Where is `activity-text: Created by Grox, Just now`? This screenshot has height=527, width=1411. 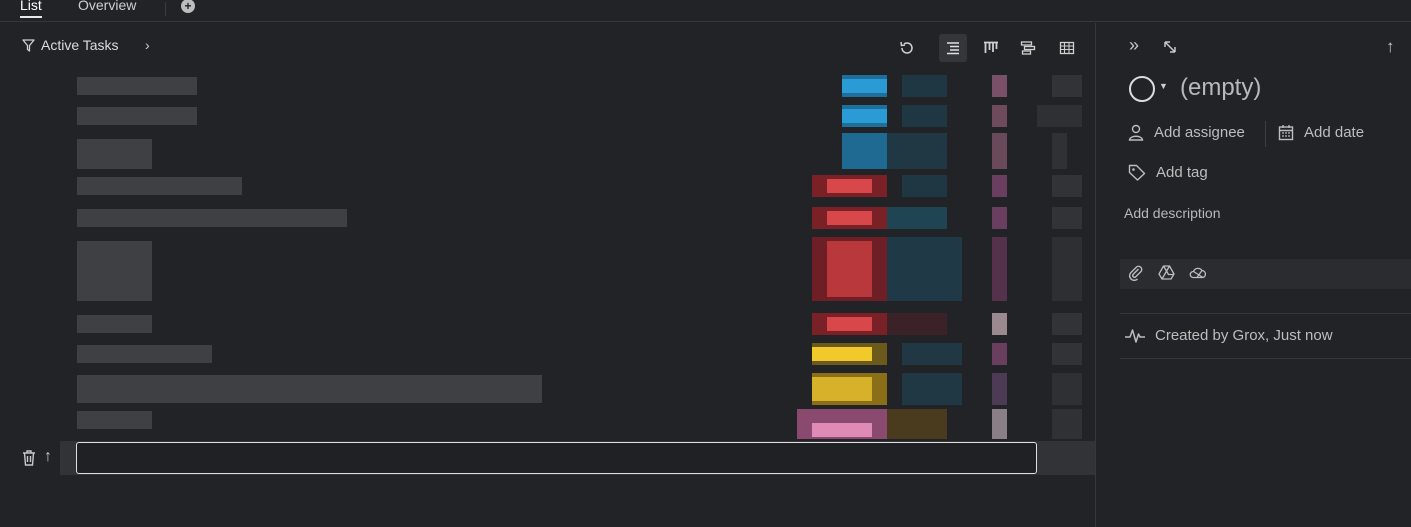
activity-text: Created by Grox, Just now is located at coordinates (1244, 335).